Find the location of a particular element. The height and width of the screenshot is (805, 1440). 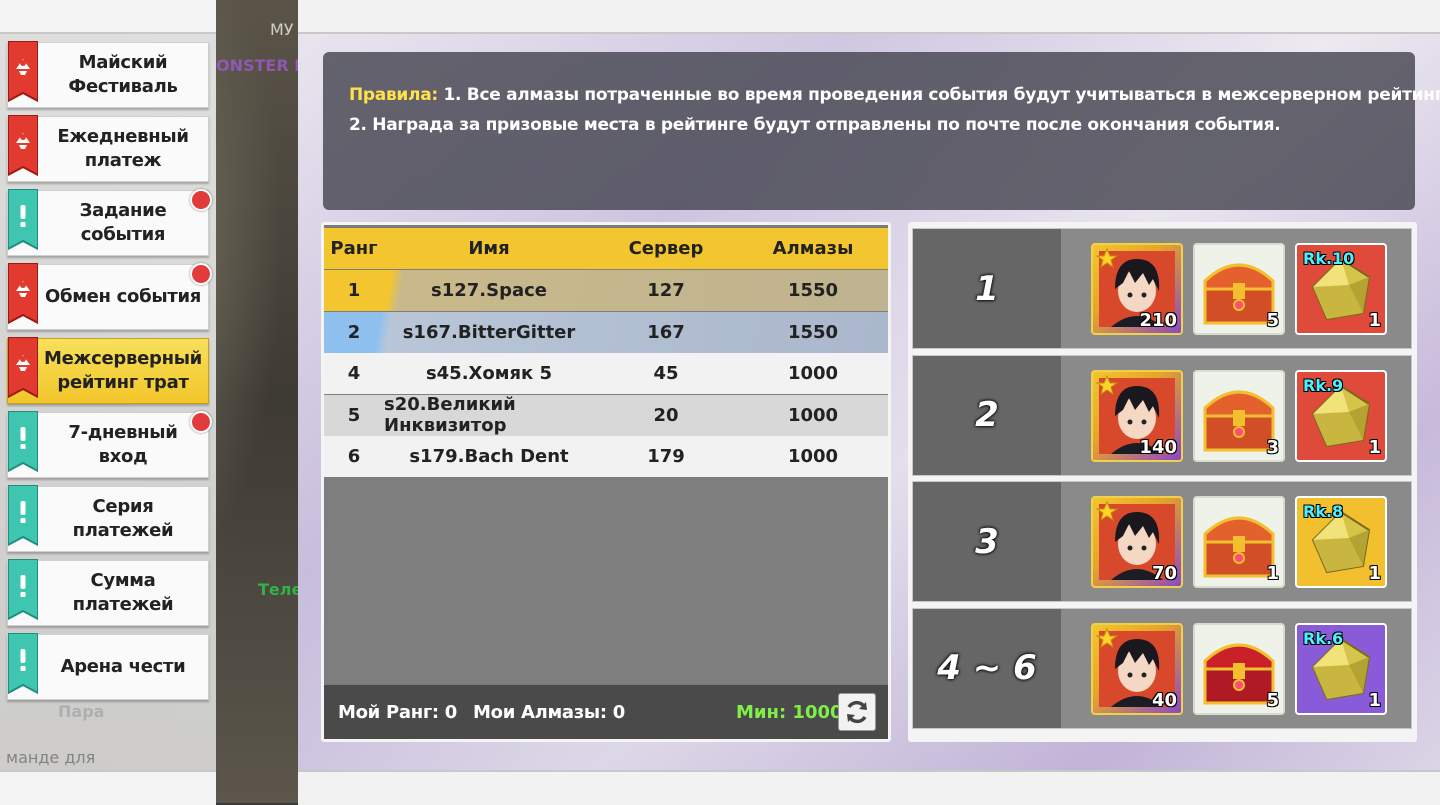

sidebar-top-bar is located at coordinates (108, 17).